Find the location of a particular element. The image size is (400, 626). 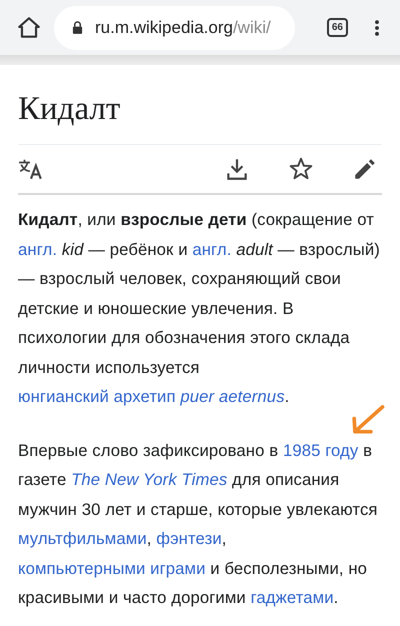

link: фэнтези is located at coordinates (189, 538).